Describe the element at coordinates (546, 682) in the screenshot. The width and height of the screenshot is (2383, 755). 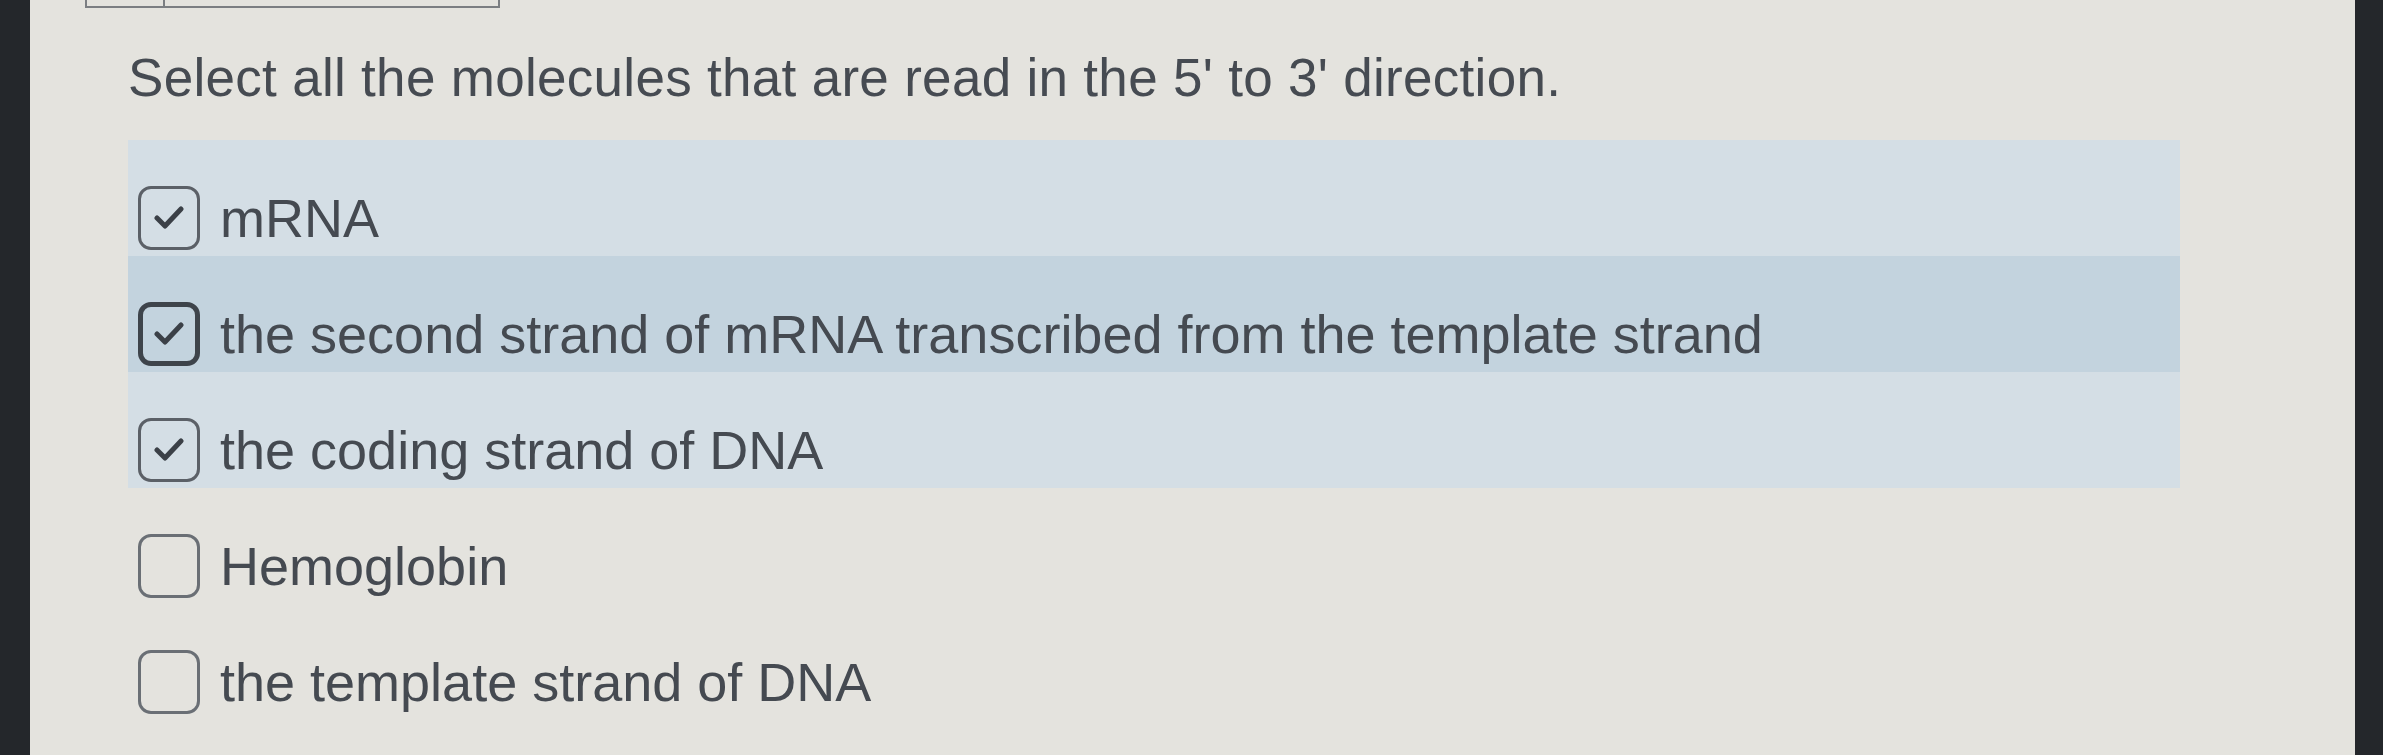
I see `option-label: the template strand of DNA` at that location.